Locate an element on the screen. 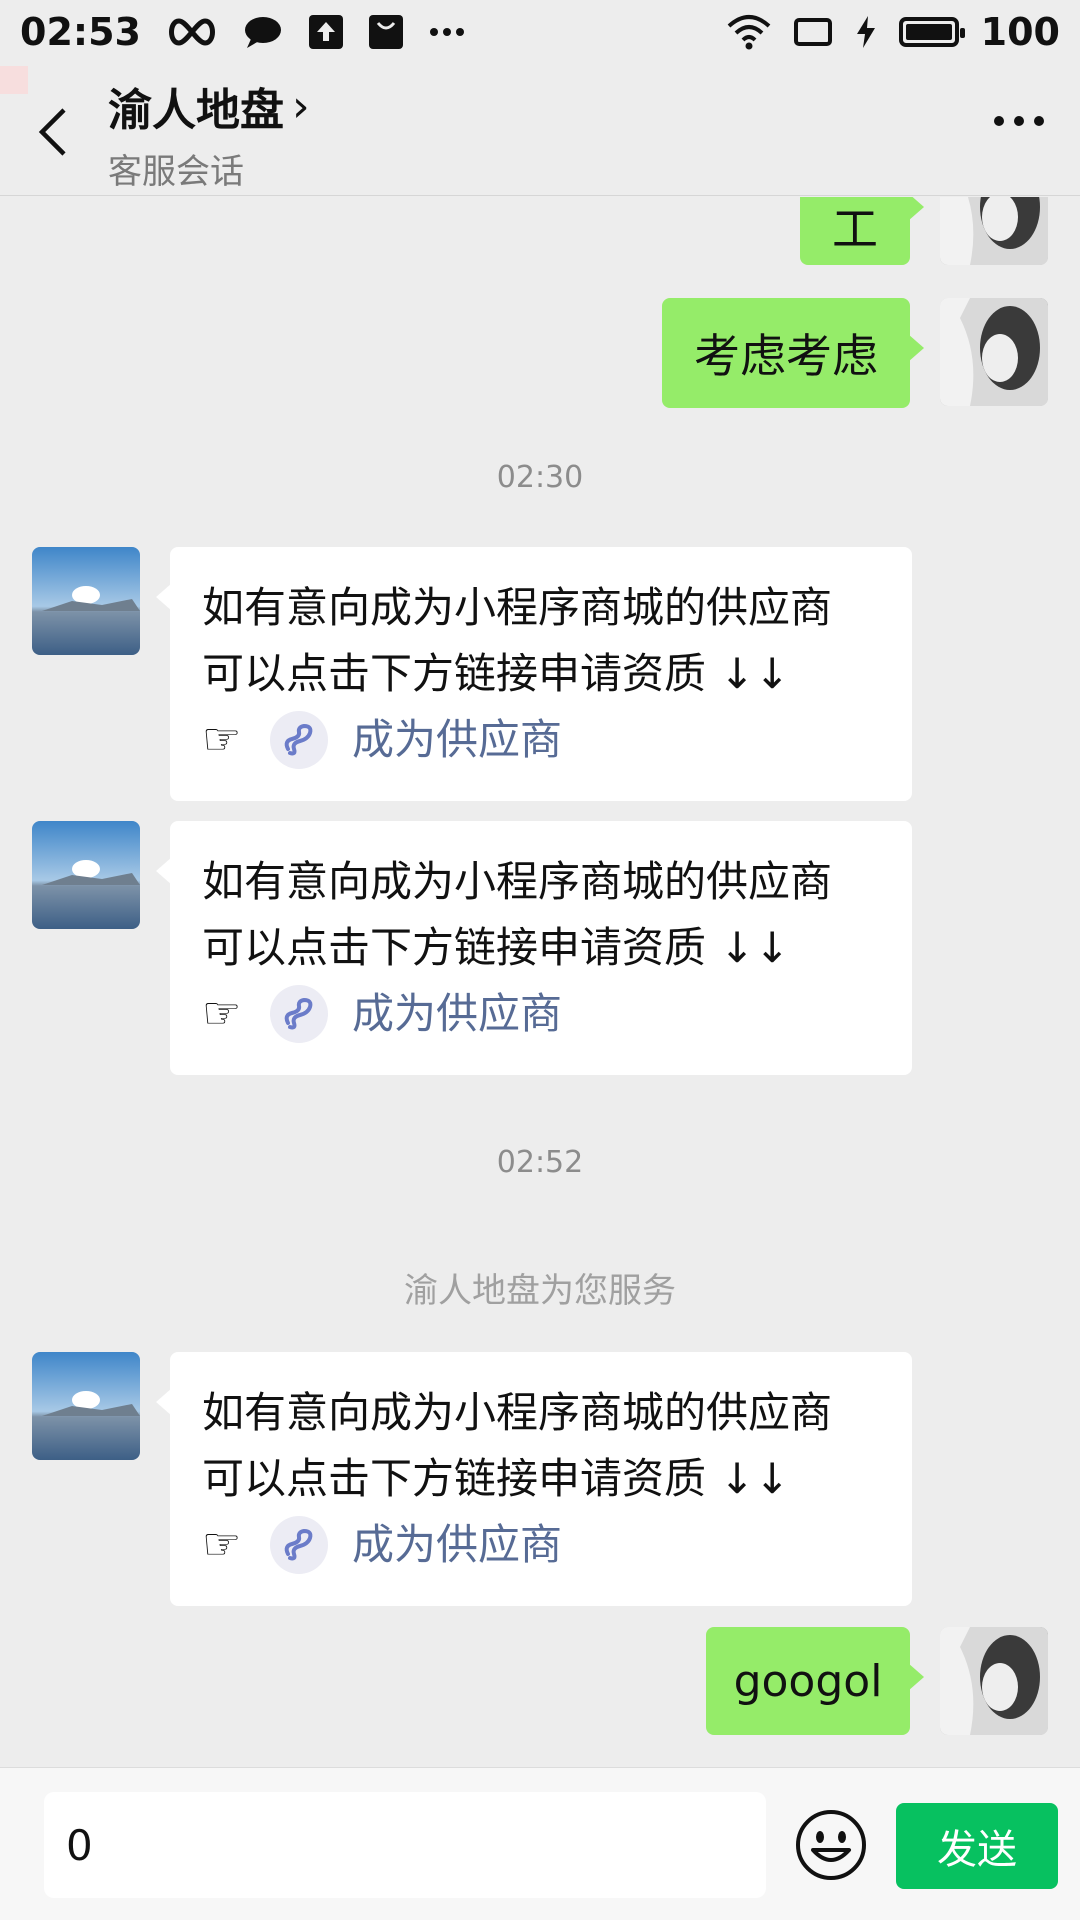 The width and height of the screenshot is (1080, 1920). battery-icon is located at coordinates (931, 32).